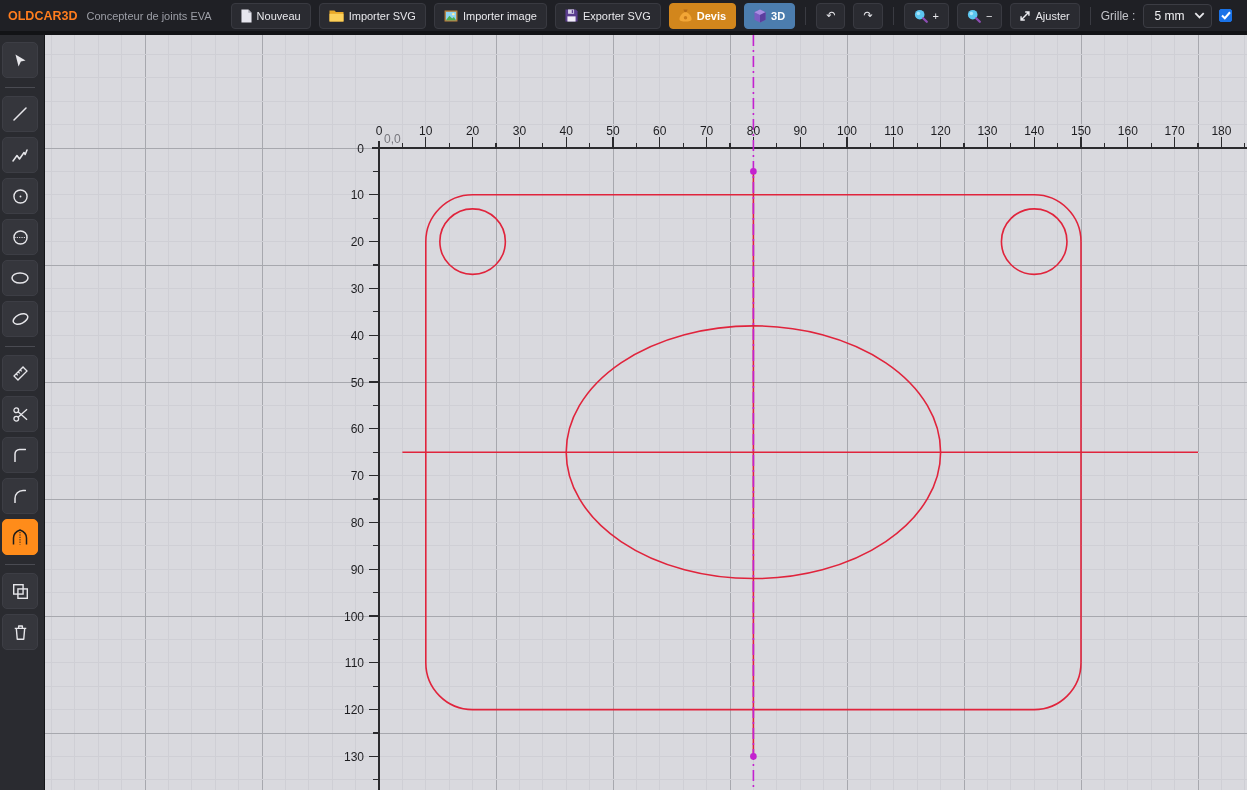 The width and height of the screenshot is (1247, 790). I want to click on checkbox, so click(1226, 15).